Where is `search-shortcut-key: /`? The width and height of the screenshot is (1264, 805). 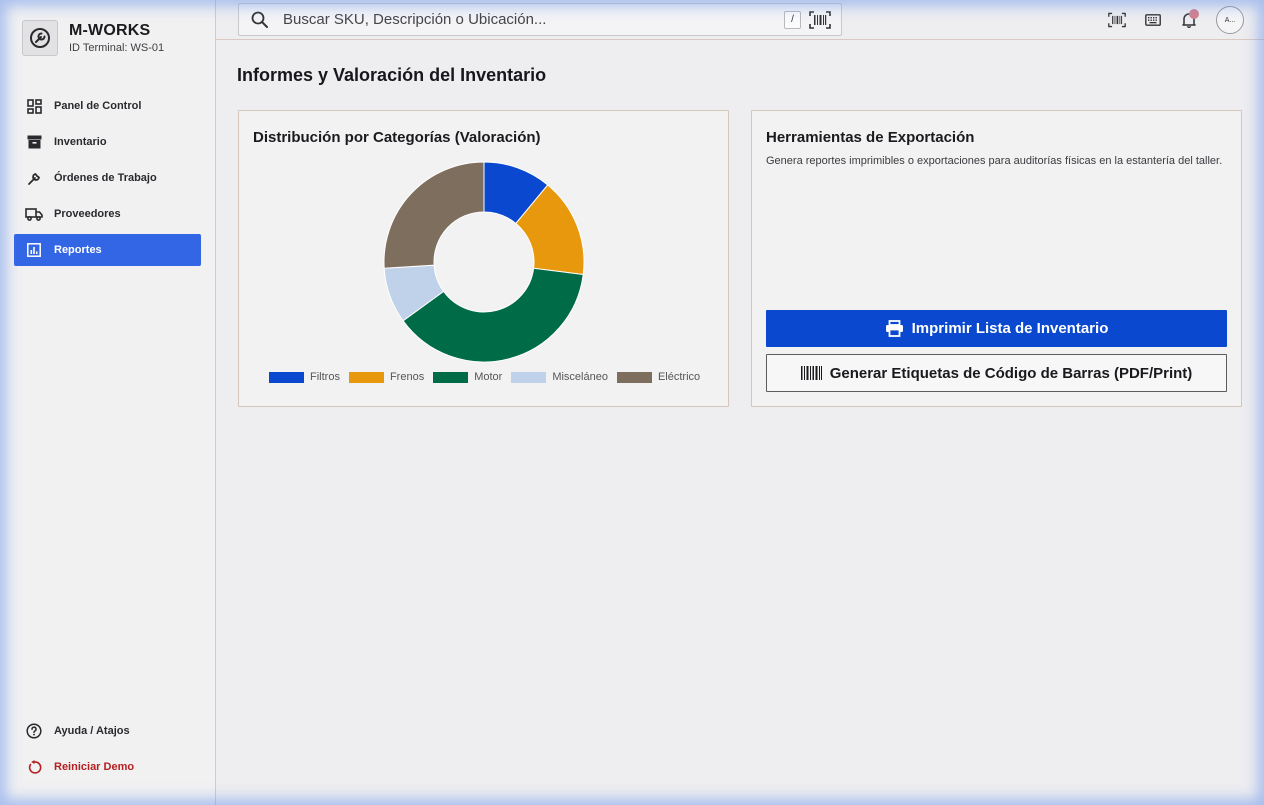
search-shortcut-key: / is located at coordinates (792, 19).